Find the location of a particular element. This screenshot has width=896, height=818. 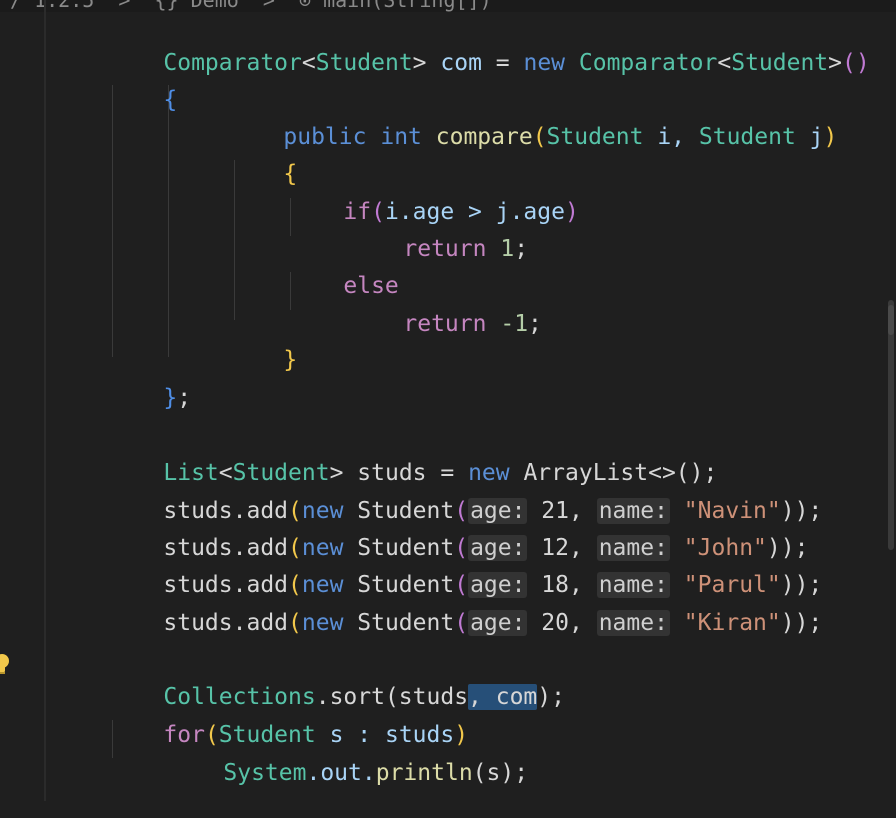

selection-highlight: , com is located at coordinates (503, 697).